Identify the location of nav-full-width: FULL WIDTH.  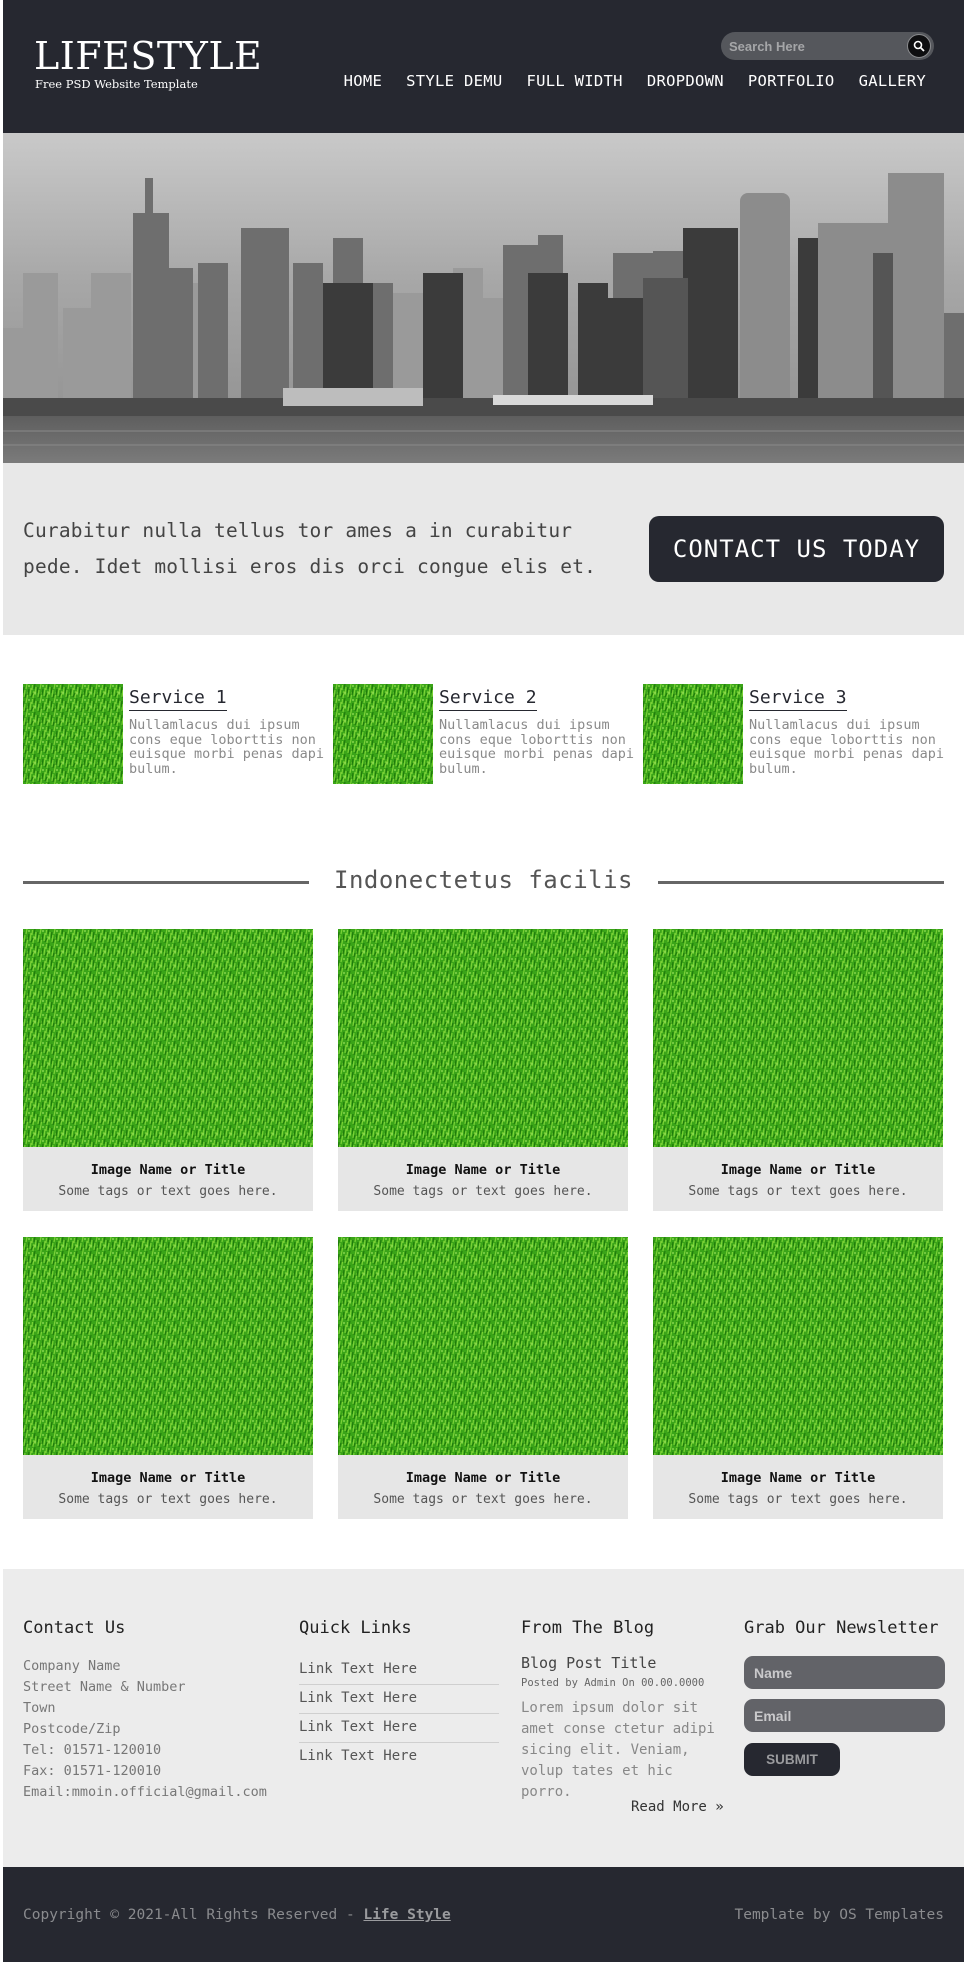
(574, 81).